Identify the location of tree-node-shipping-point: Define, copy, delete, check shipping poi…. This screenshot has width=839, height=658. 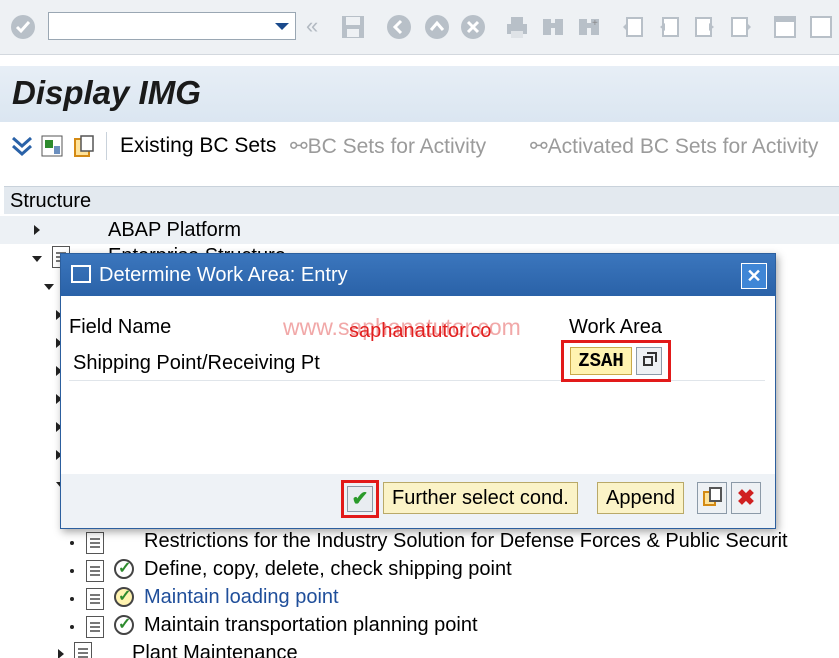
(419, 570).